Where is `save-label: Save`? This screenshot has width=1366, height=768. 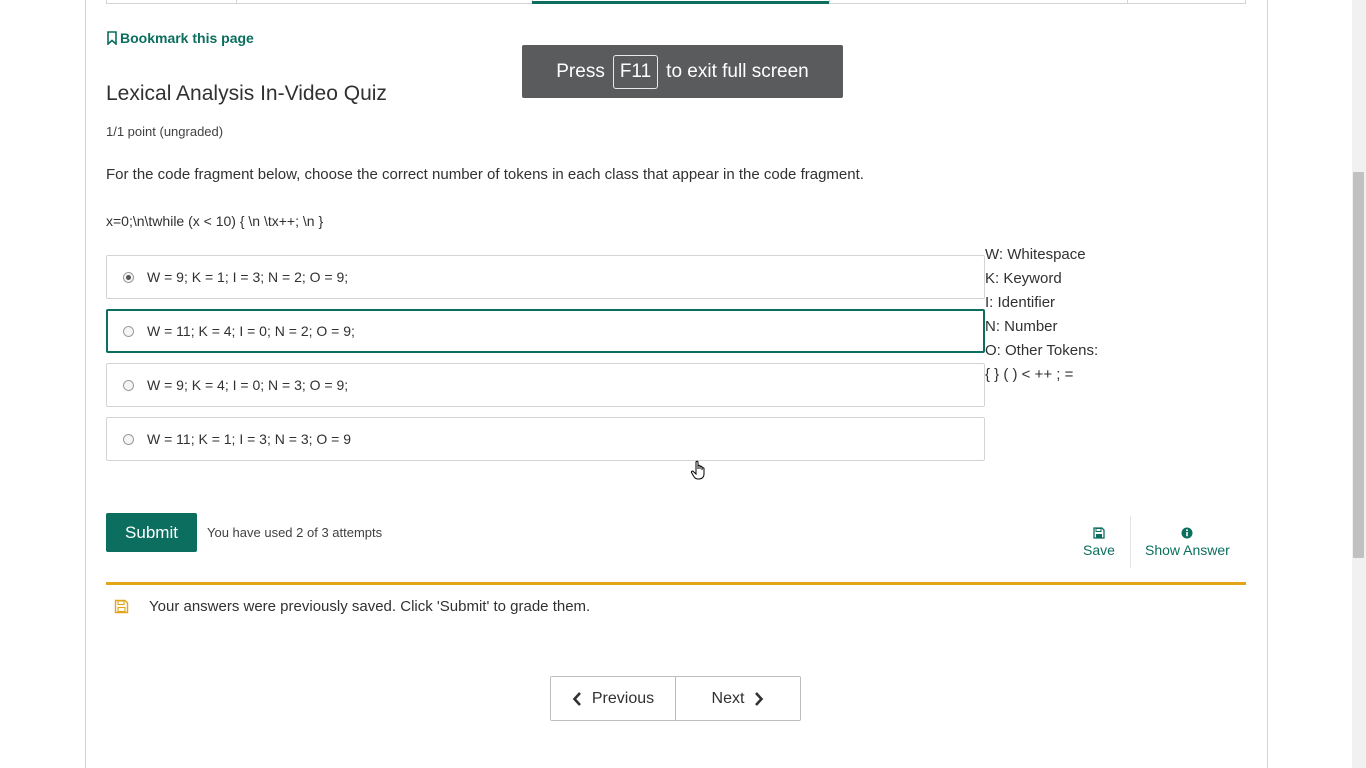 save-label: Save is located at coordinates (1099, 550).